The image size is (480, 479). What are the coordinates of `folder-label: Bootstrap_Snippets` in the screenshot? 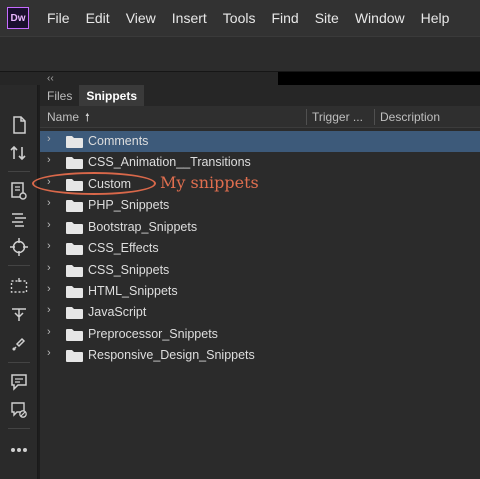 It's located at (143, 227).